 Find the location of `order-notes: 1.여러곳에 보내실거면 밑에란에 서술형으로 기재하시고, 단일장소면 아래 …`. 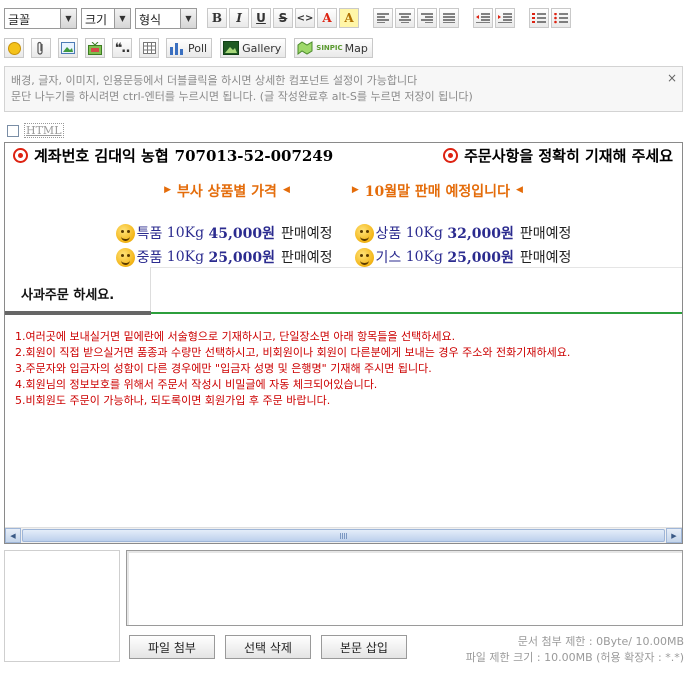

order-notes: 1.여러곳에 보내실거면 밑에란에 서술형으로 기재하시고, 단일장소면 아래 … is located at coordinates (292, 369).